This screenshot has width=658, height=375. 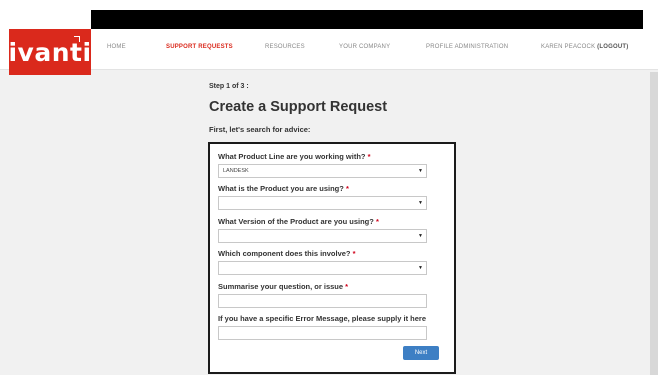 I want to click on product-select: ▼, so click(x=322, y=203).